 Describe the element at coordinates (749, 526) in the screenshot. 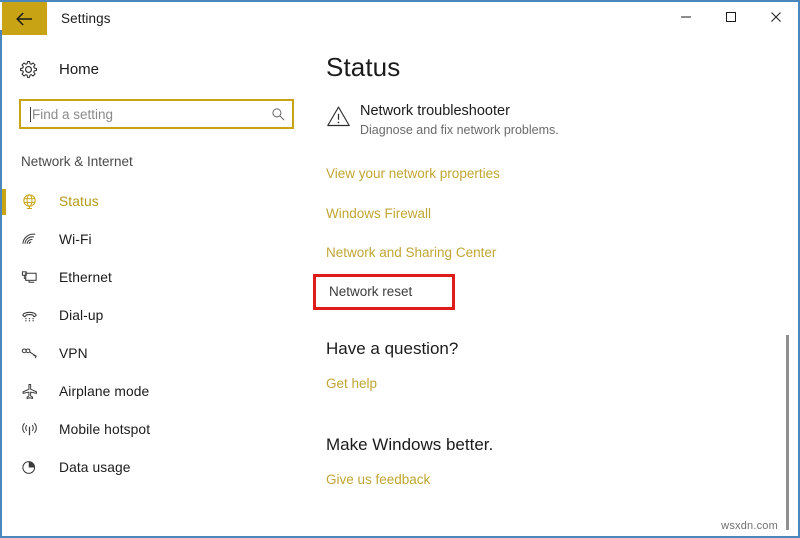

I see `watermark: wsxdn.com` at that location.